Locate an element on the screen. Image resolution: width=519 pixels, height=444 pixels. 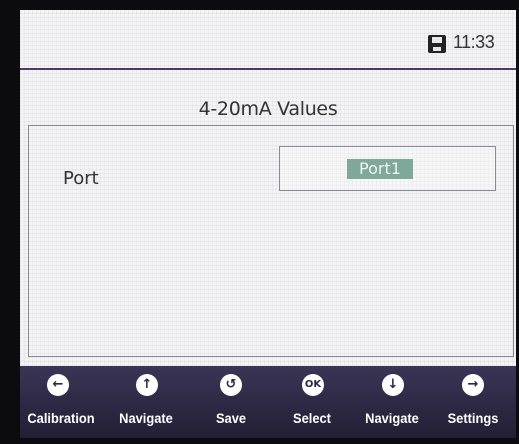
select-label: Select is located at coordinates (312, 418).